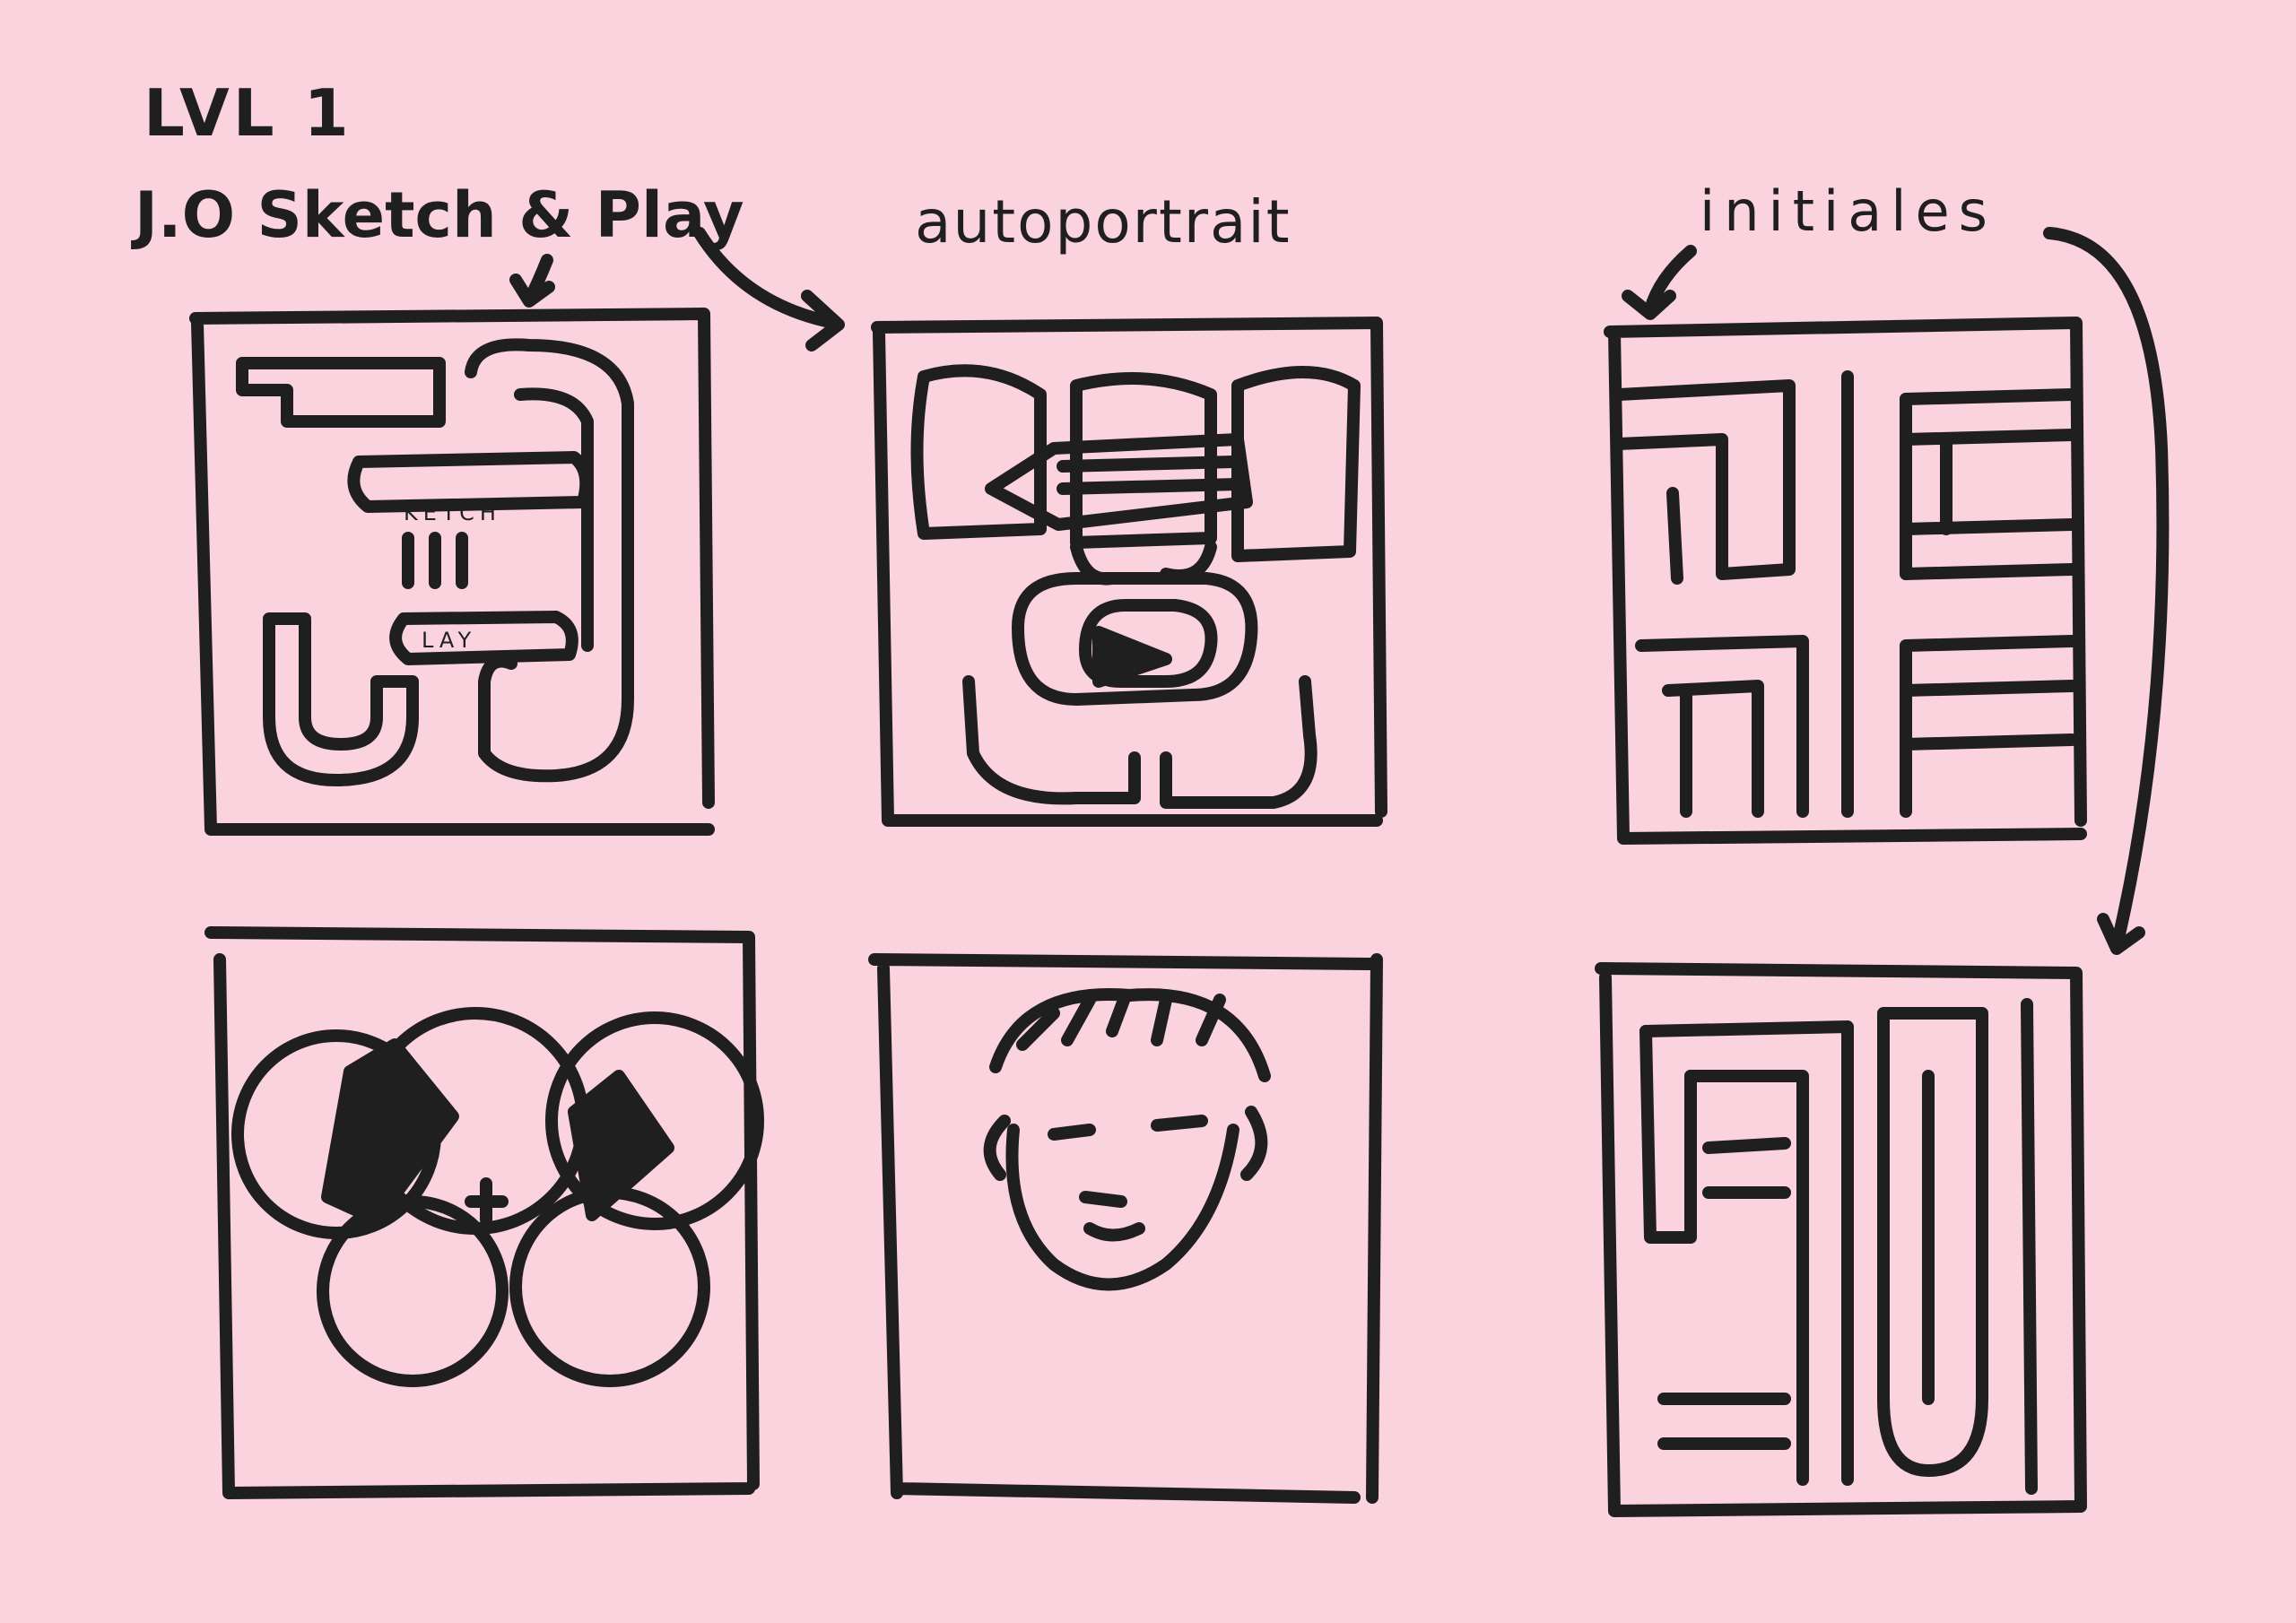 The height and width of the screenshot is (1623, 2296). What do you see at coordinates (452, 572) in the screenshot?
I see `sketch-logo-js` at bounding box center [452, 572].